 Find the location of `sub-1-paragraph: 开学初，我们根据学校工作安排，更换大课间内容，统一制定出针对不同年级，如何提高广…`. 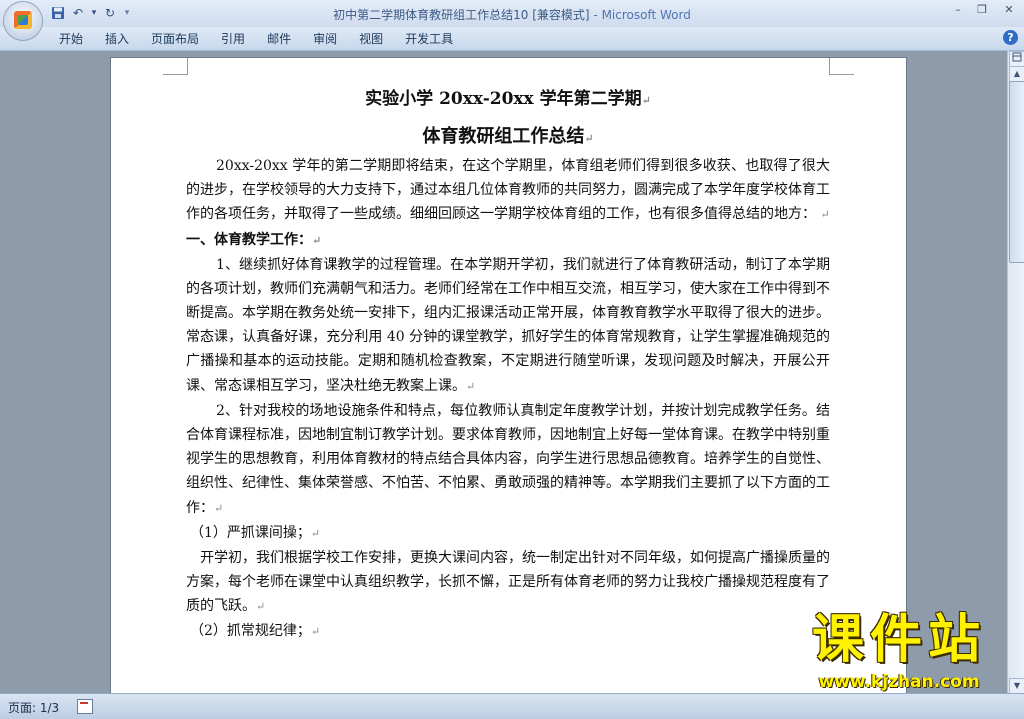

sub-1-paragraph: 开学初，我们根据学校工作安排，更换大课间内容，统一制定出针对不同年级，如何提高广… is located at coordinates (508, 582).